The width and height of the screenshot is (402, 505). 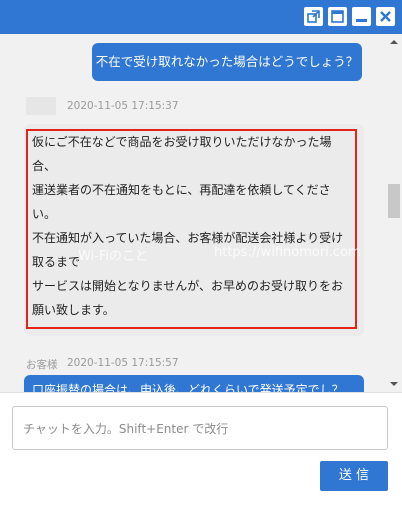 What do you see at coordinates (73, 310) in the screenshot?
I see `bot-message-line: 願い致します。` at bounding box center [73, 310].